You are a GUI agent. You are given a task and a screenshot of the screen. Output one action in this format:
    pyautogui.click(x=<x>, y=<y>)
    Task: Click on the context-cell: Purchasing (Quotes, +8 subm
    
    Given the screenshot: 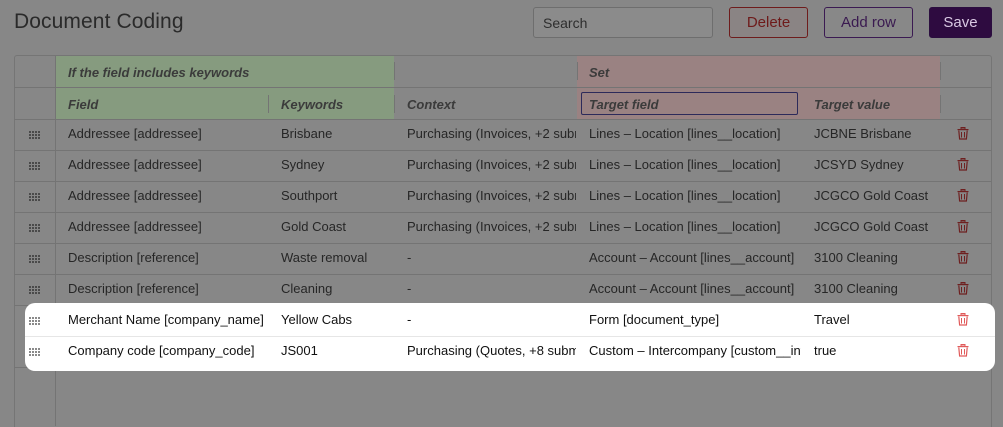 What is the action you would take?
    pyautogui.click(x=491, y=350)
    